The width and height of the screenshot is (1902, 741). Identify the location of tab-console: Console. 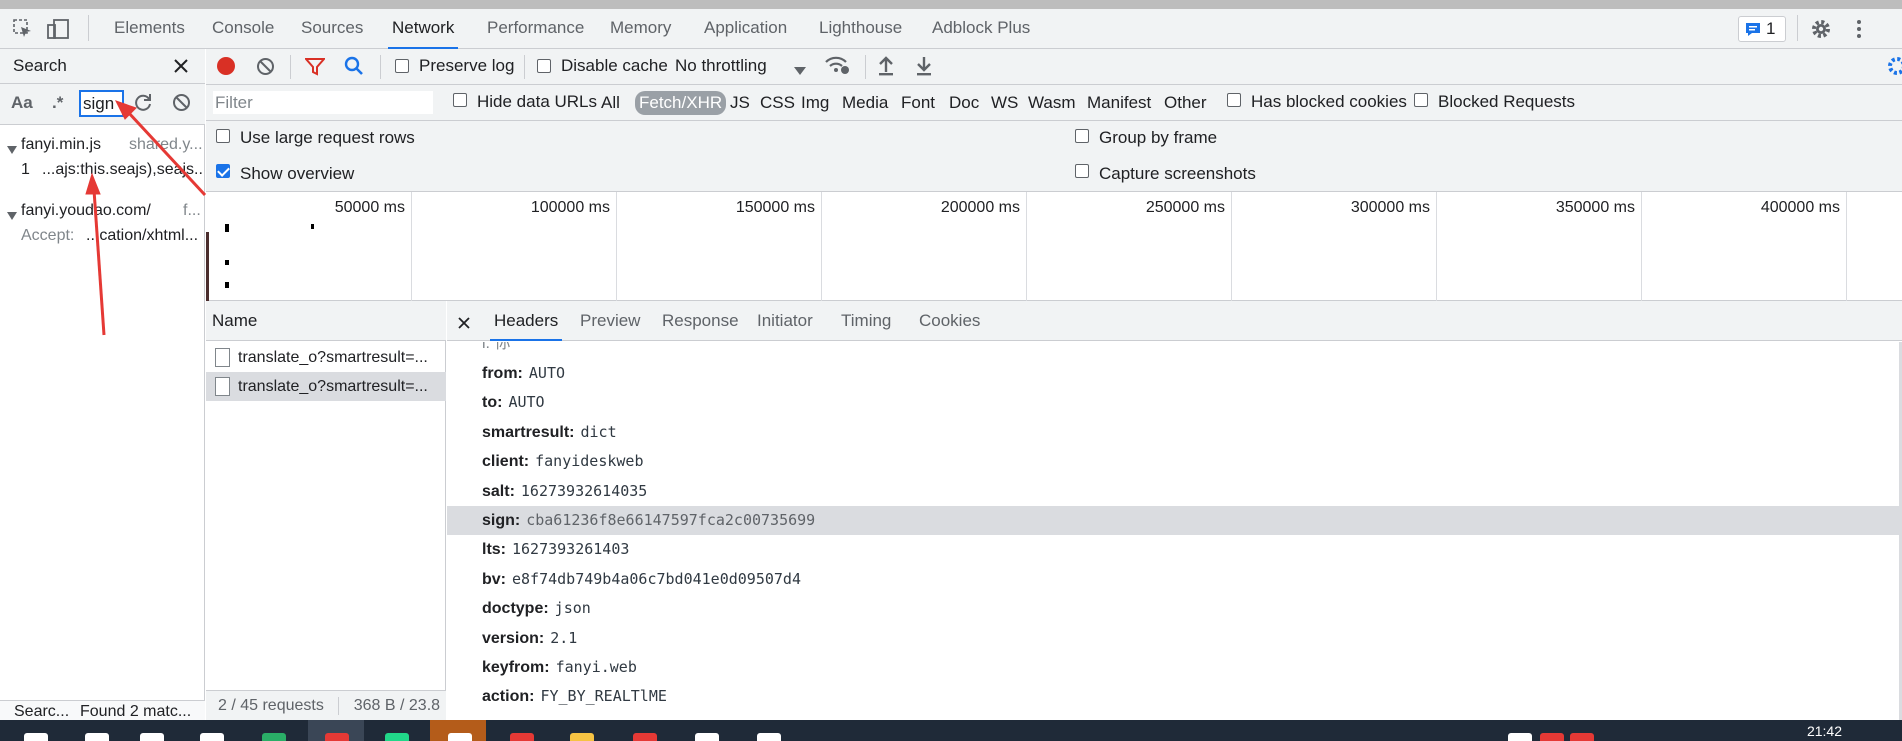
(243, 29).